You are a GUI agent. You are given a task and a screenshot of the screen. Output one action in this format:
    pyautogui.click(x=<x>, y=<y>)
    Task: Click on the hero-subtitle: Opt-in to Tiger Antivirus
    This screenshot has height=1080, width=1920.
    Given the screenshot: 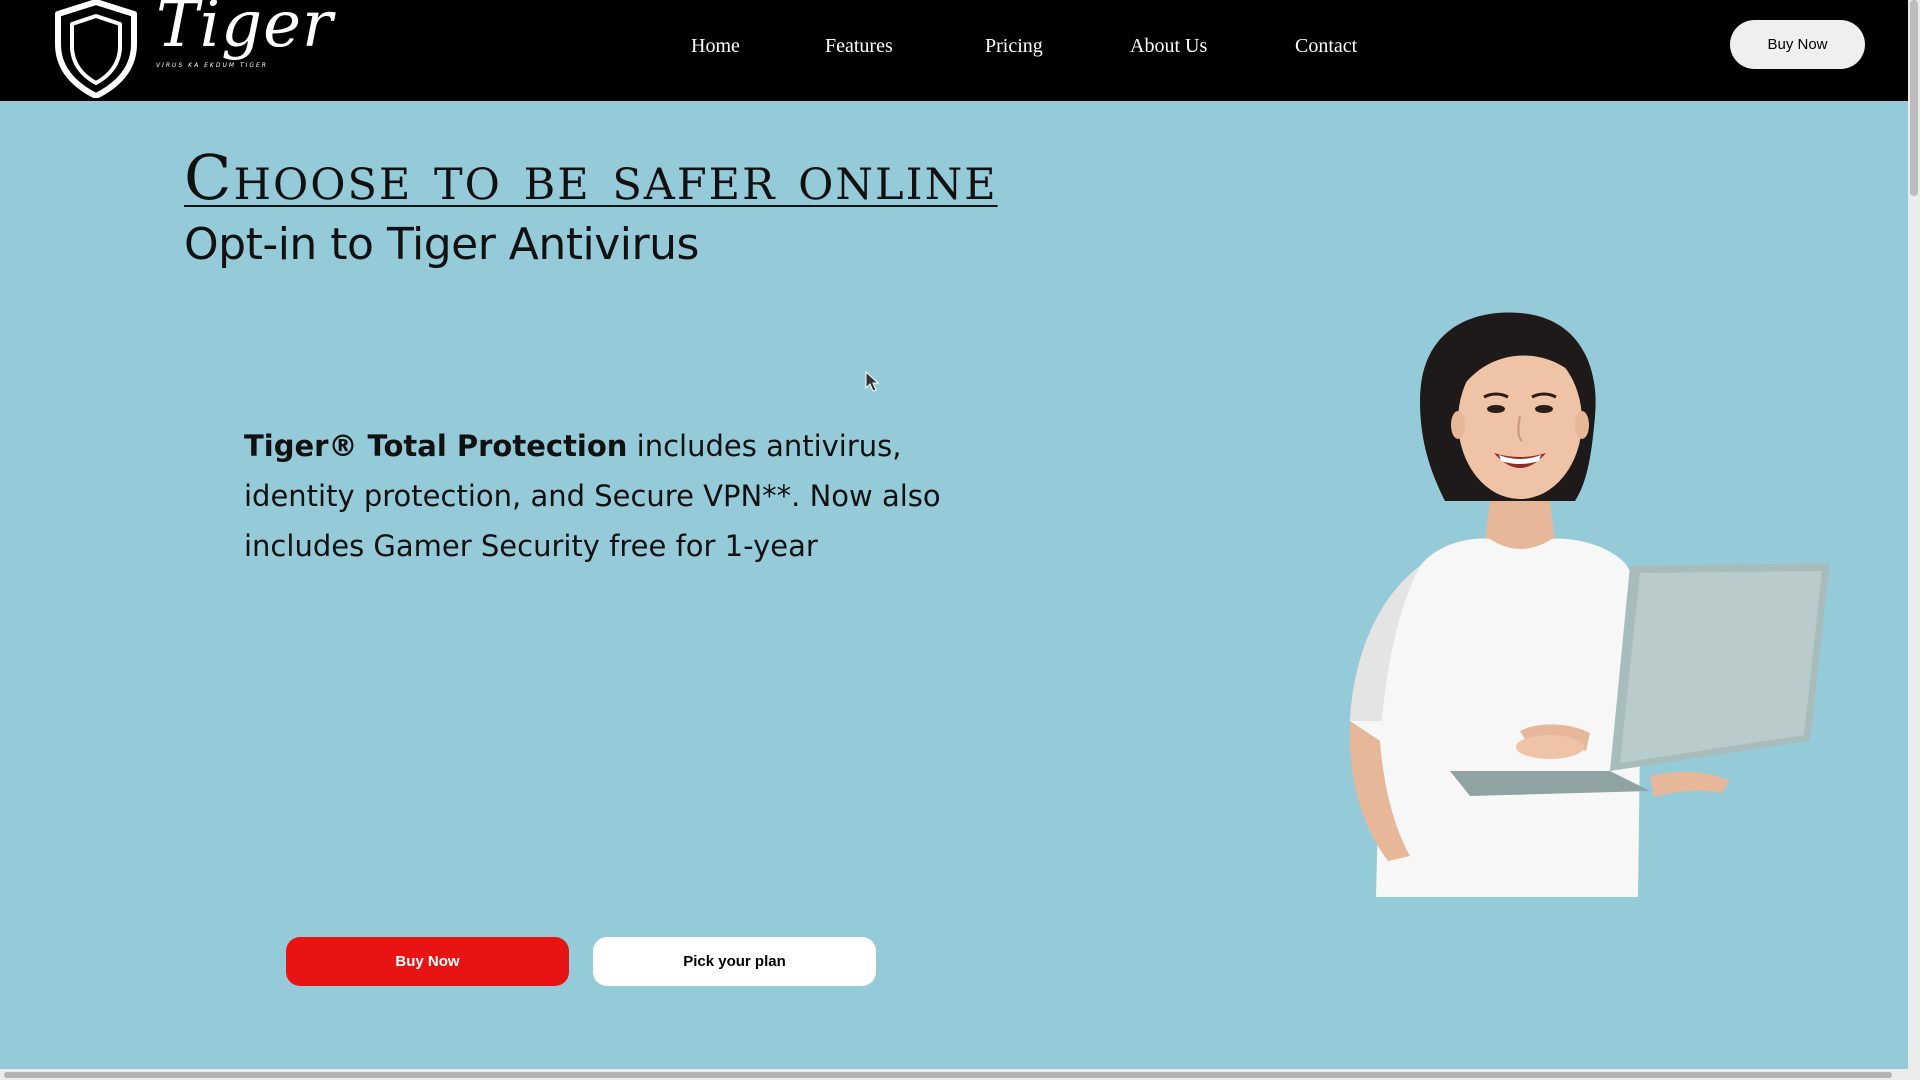 What is the action you would take?
    pyautogui.click(x=441, y=244)
    